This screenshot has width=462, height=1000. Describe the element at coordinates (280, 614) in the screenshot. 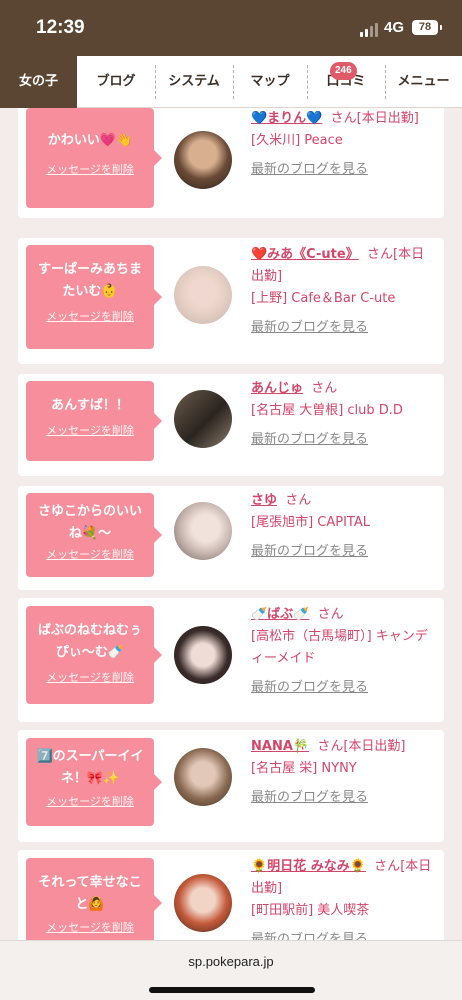

I see `cast-name-link: 🍼ばぶ🍼` at that location.